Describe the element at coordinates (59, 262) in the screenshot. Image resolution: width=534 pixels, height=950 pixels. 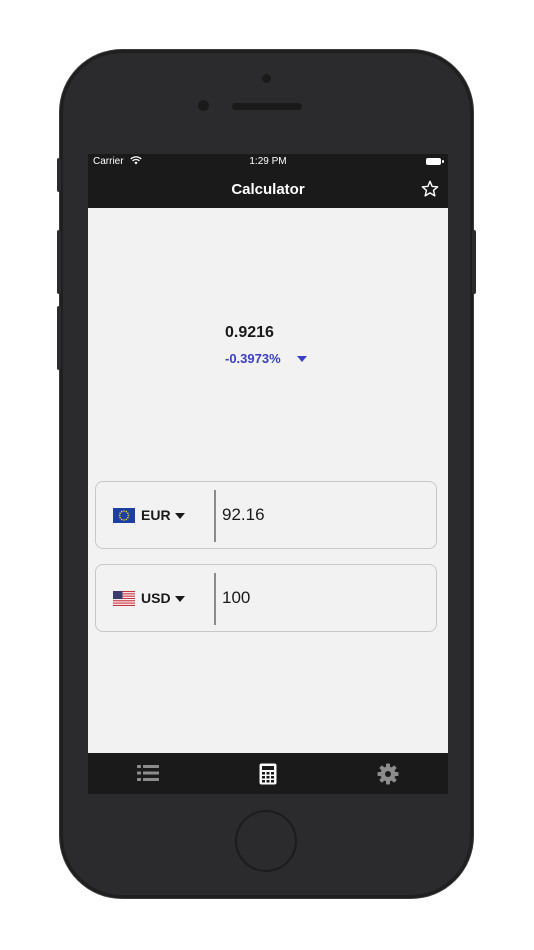
I see `volume-up-button` at that location.